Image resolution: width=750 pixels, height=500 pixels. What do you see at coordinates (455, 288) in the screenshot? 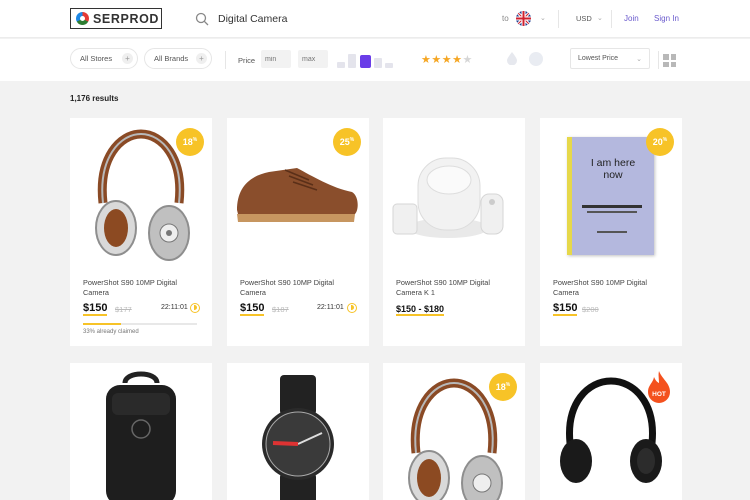
I see `product-title: PowerShot S90 10MP Digital Camera K 1` at bounding box center [455, 288].